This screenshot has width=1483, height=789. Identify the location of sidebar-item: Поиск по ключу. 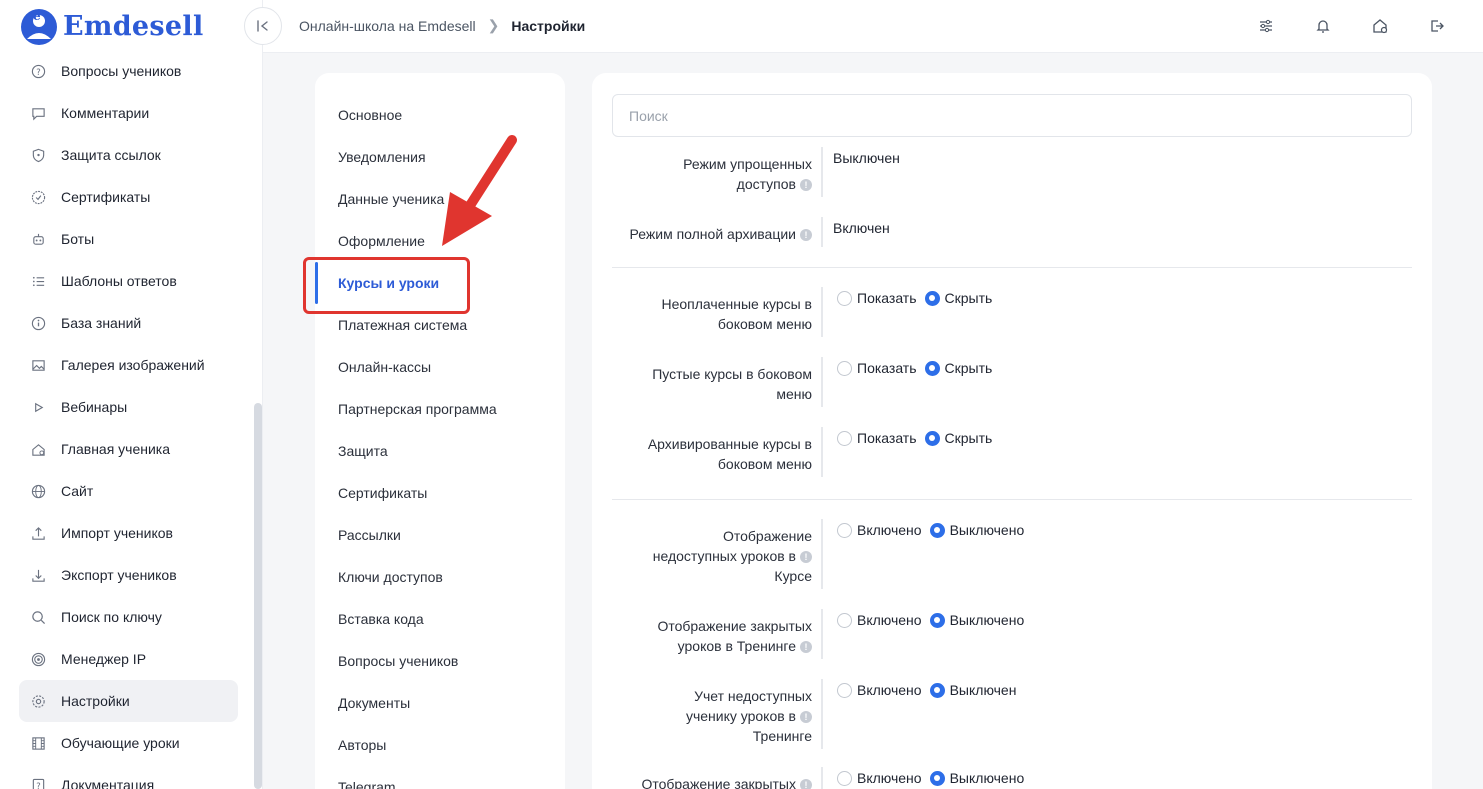
(128, 617).